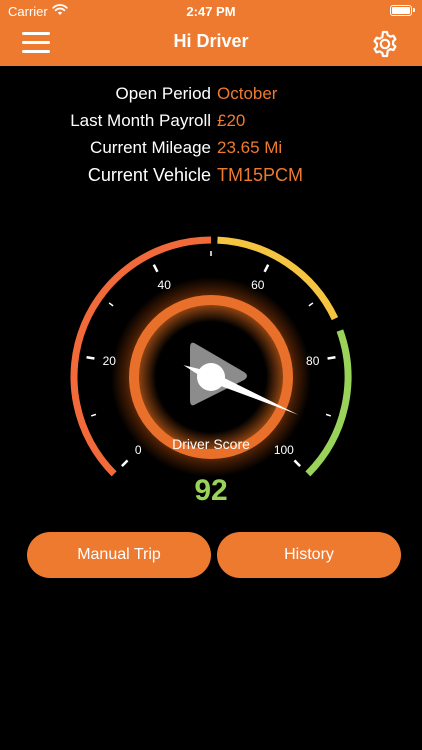  What do you see at coordinates (260, 175) in the screenshot?
I see `vehicle-value: TM15PCM` at bounding box center [260, 175].